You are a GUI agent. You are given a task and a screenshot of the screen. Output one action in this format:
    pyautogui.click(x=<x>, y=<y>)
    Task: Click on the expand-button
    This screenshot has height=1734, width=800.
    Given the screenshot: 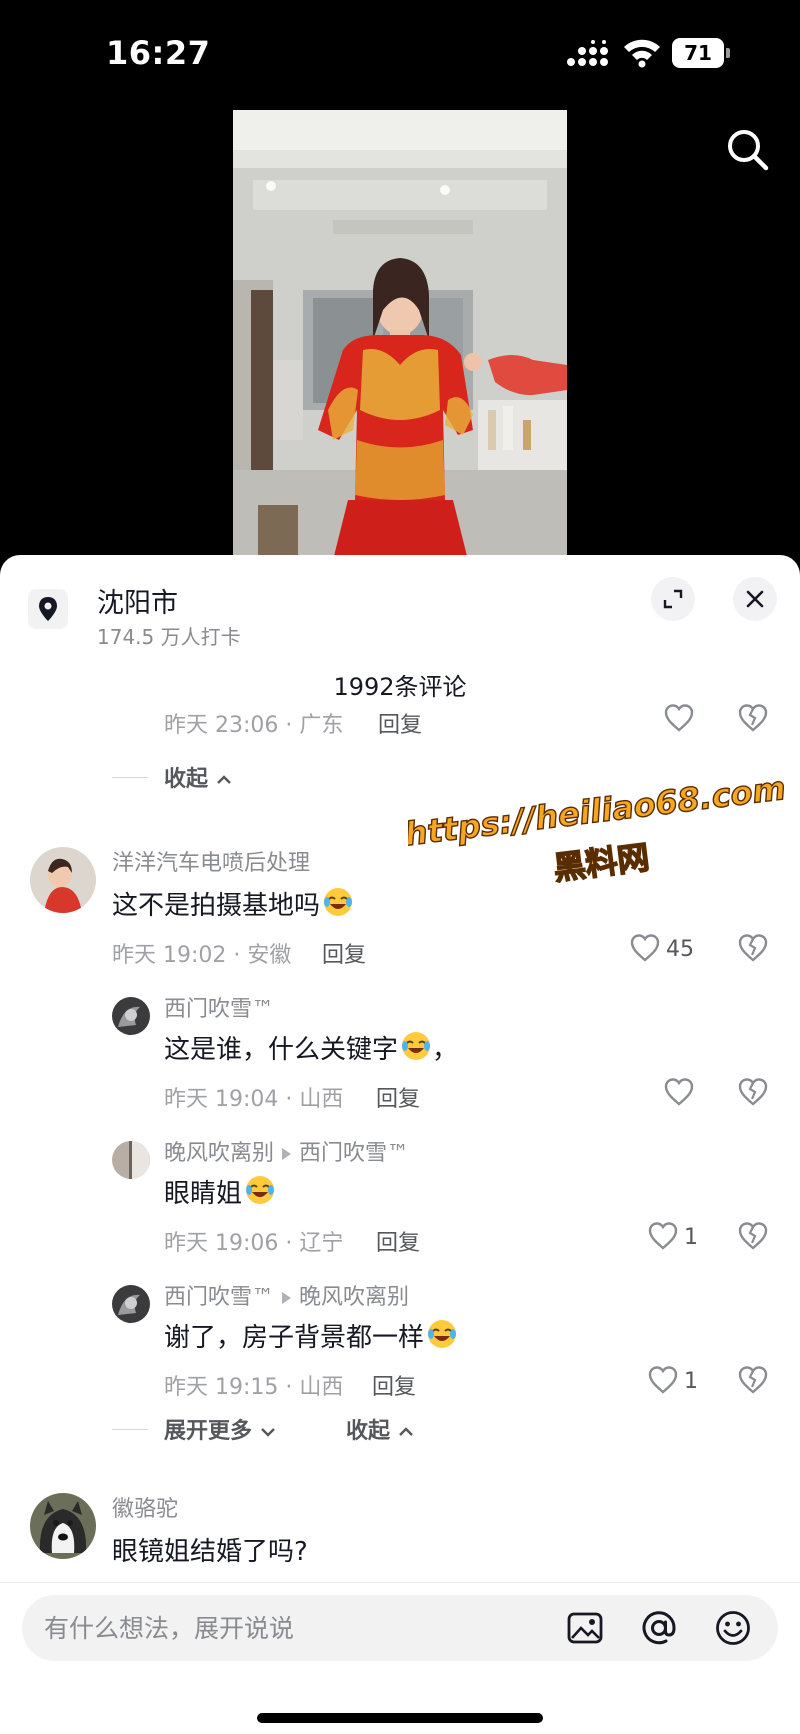 What is the action you would take?
    pyautogui.click(x=673, y=599)
    